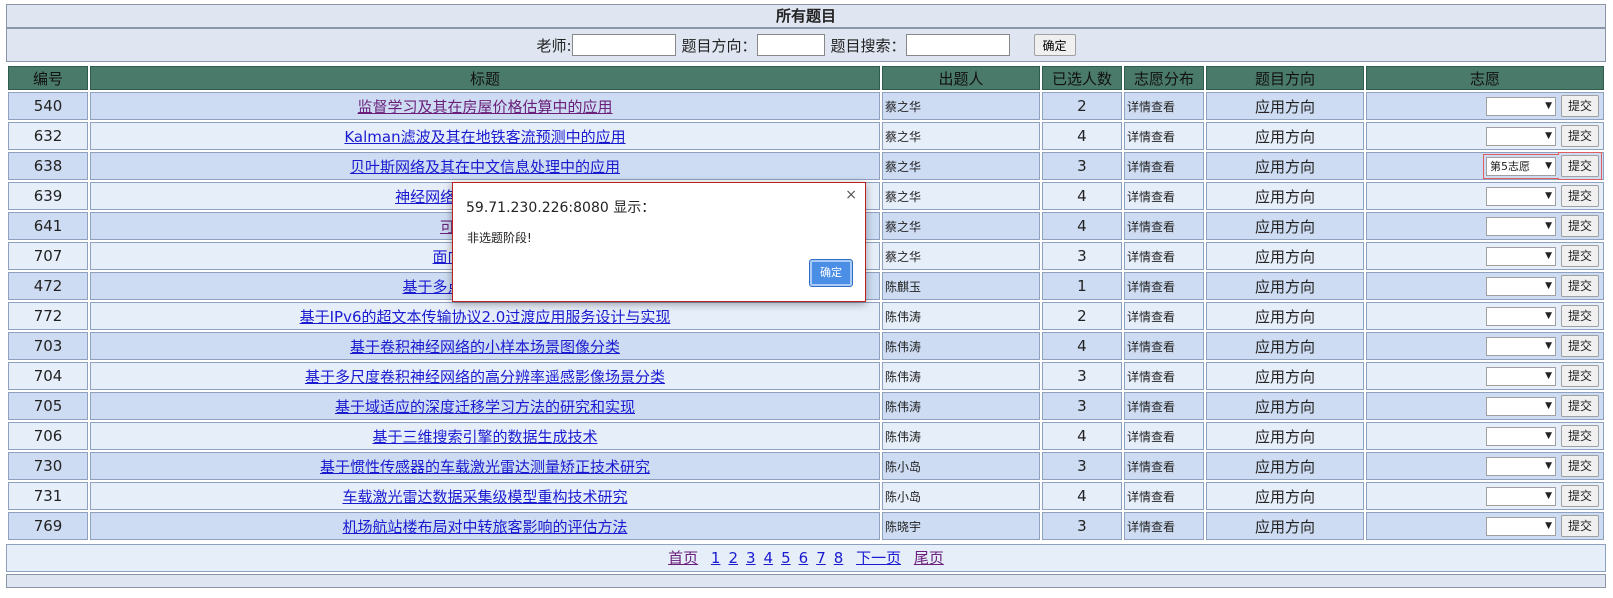 The width and height of the screenshot is (1613, 598). I want to click on keyword-input, so click(957, 45).